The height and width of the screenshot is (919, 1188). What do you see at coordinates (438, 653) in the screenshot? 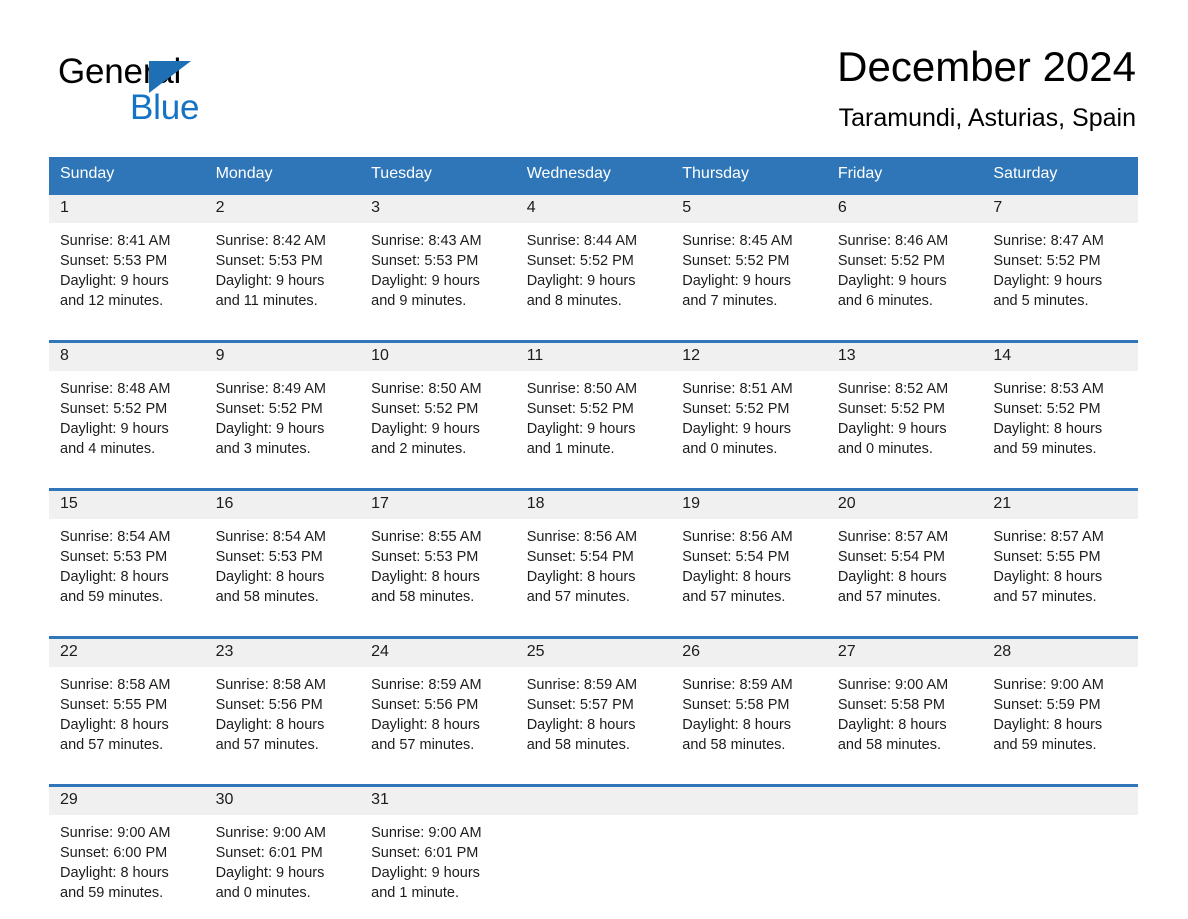
I see `day-number-cell: 24` at bounding box center [438, 653].